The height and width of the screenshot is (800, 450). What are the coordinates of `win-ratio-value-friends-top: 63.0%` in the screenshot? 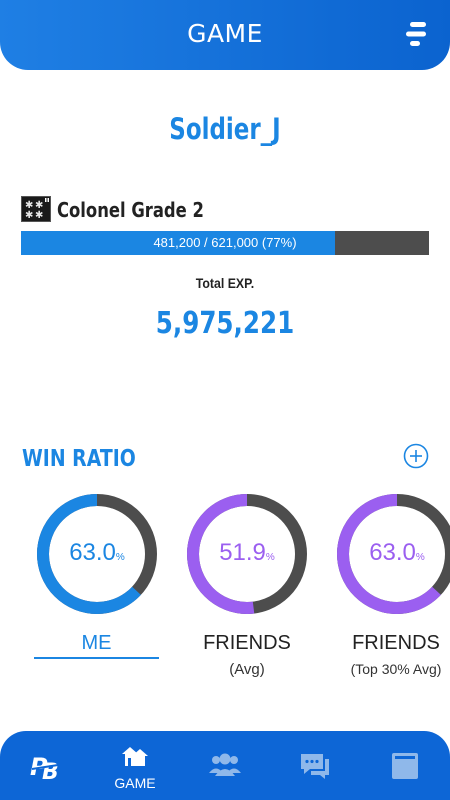 It's located at (392, 553).